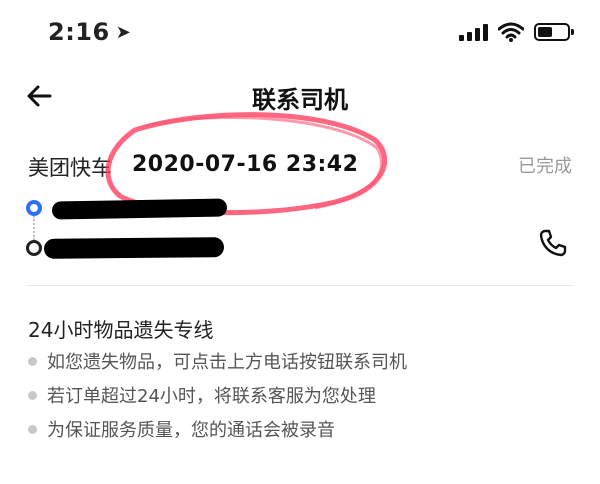  What do you see at coordinates (473, 32) in the screenshot?
I see `cellular-signal-icon` at bounding box center [473, 32].